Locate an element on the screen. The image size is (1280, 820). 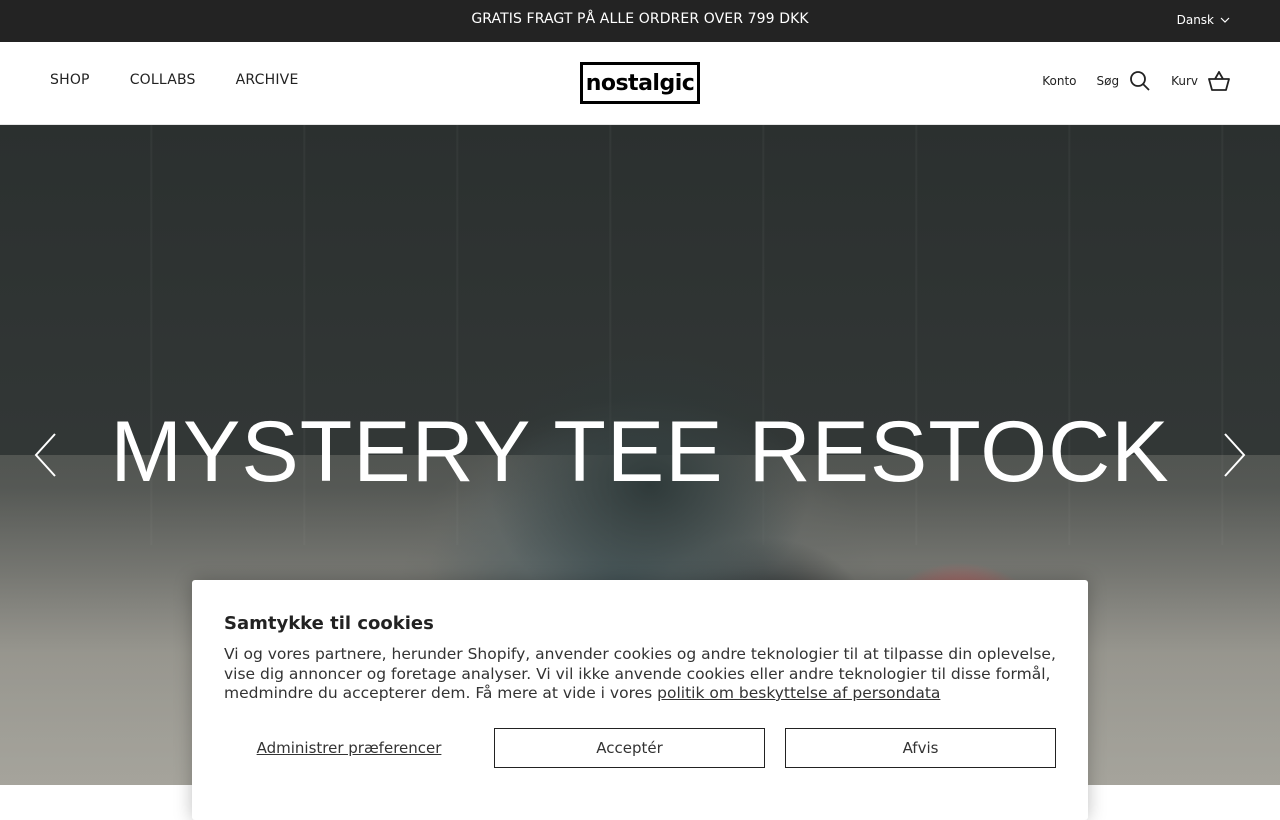
hero-title: MYSTERY TEE RESTOCK is located at coordinates (640, 452).